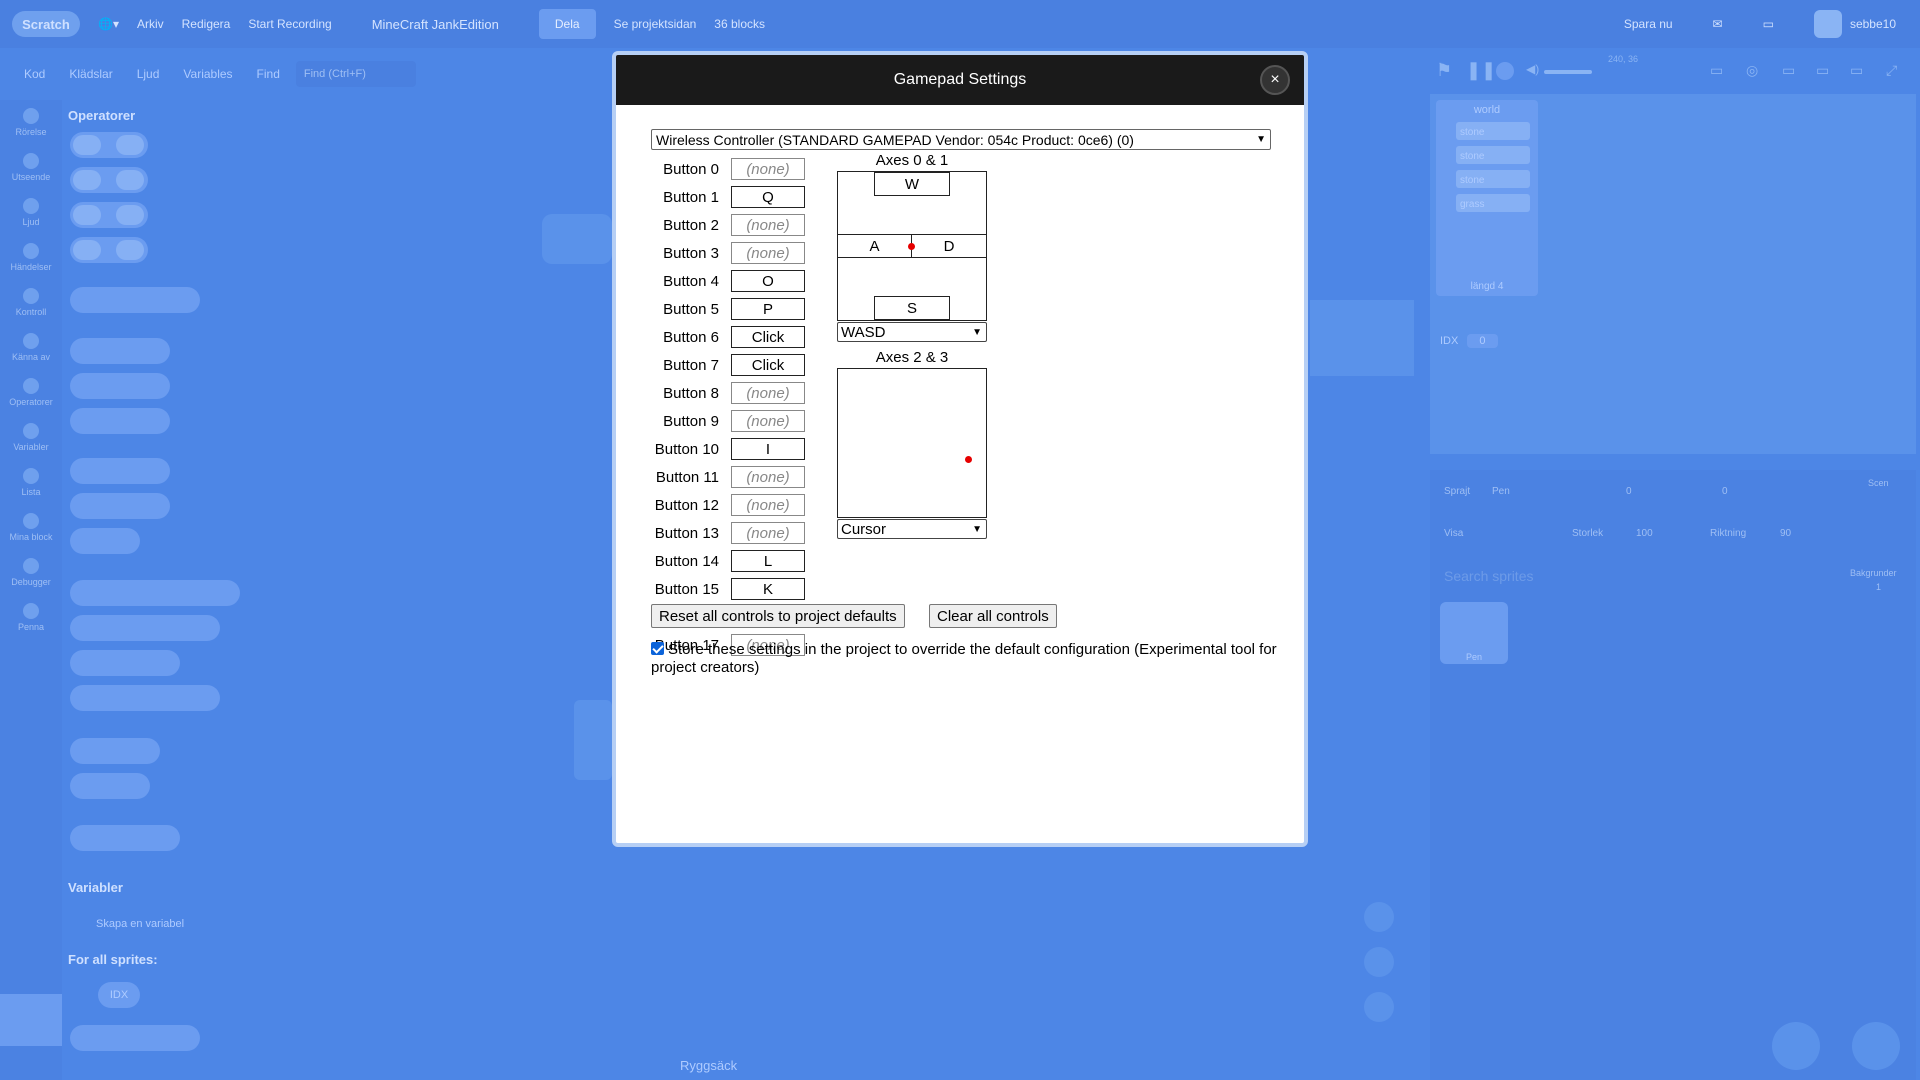  What do you see at coordinates (778, 616) in the screenshot?
I see `reset-defaults-button: Reset all controls to project defaults` at bounding box center [778, 616].